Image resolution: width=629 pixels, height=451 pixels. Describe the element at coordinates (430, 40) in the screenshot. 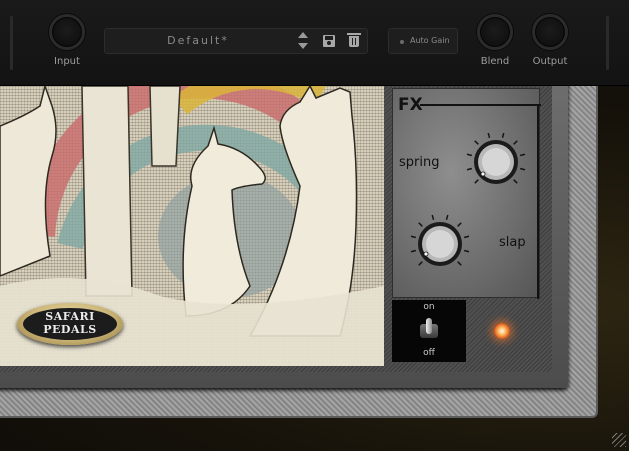

I see `auto-gain-label: Auto Gain` at that location.